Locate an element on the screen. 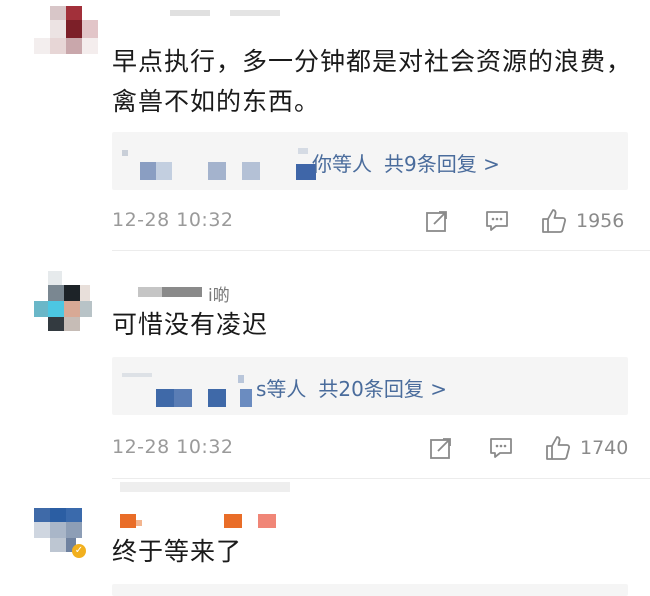 This screenshot has height=596, width=650. like-button: 1740 is located at coordinates (586, 448).